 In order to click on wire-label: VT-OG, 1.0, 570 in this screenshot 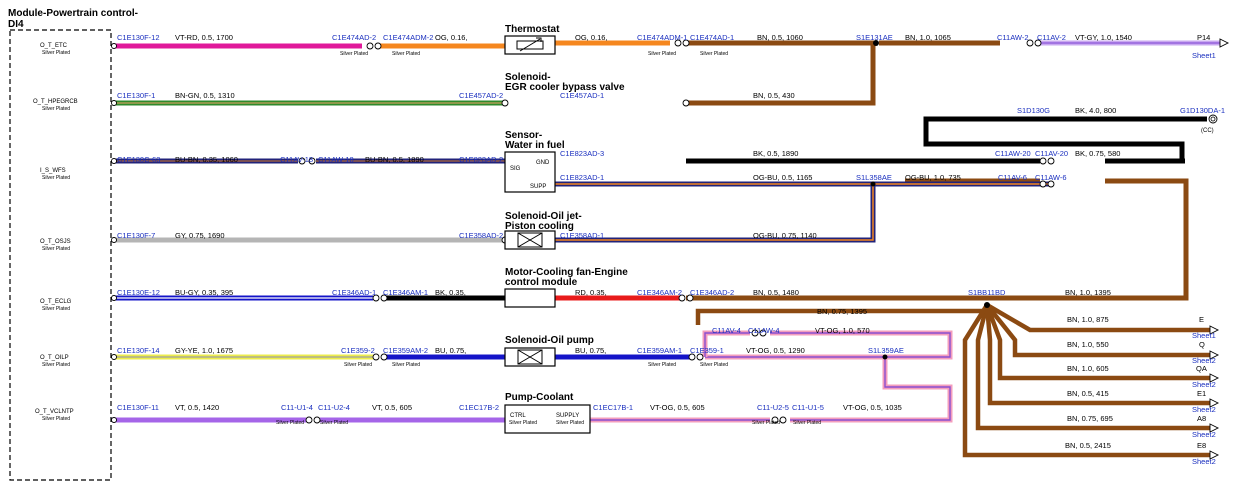, I will do `click(842, 330)`.